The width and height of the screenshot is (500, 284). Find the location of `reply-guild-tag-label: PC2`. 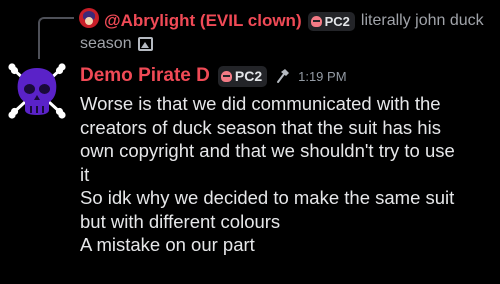

reply-guild-tag-label: PC2 is located at coordinates (337, 21).